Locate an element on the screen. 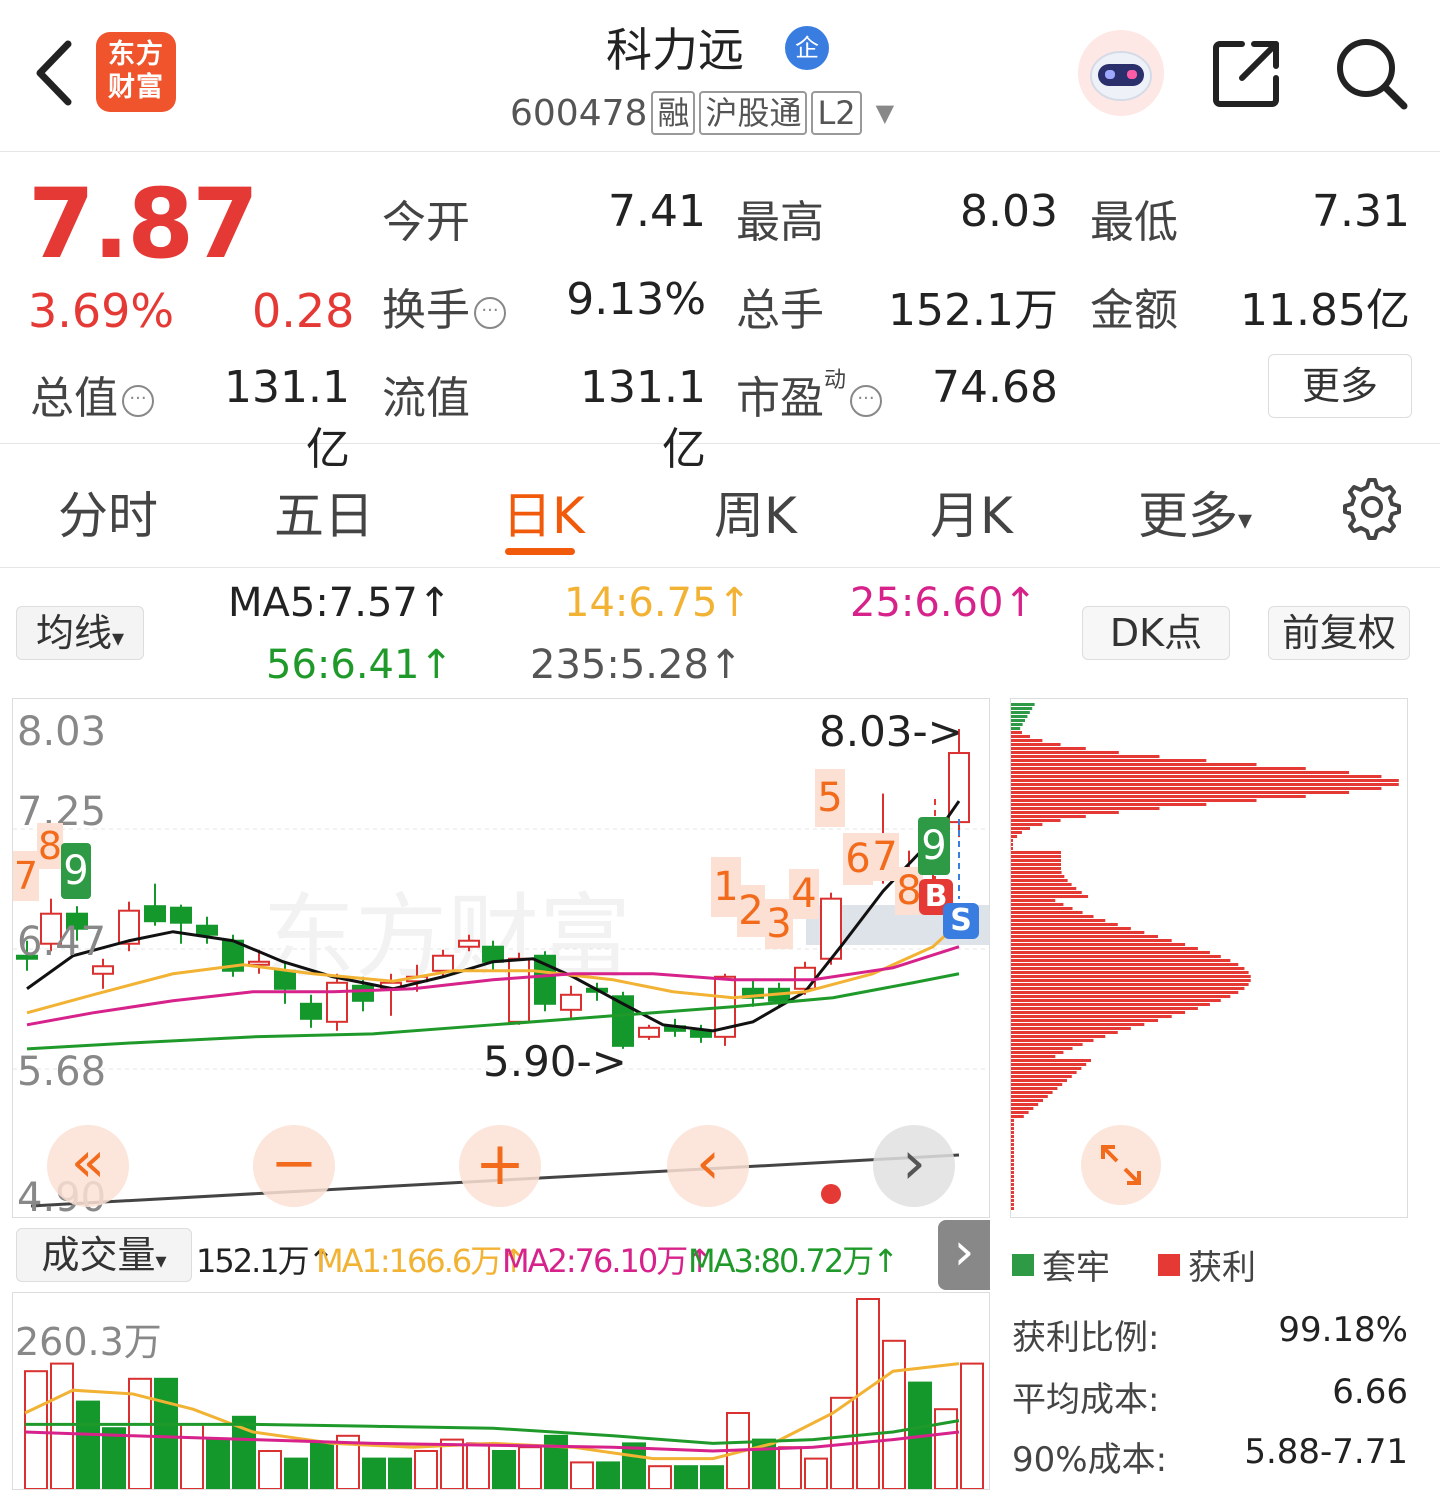 This screenshot has width=1440, height=1493. search-icon is located at coordinates (1371, 73).